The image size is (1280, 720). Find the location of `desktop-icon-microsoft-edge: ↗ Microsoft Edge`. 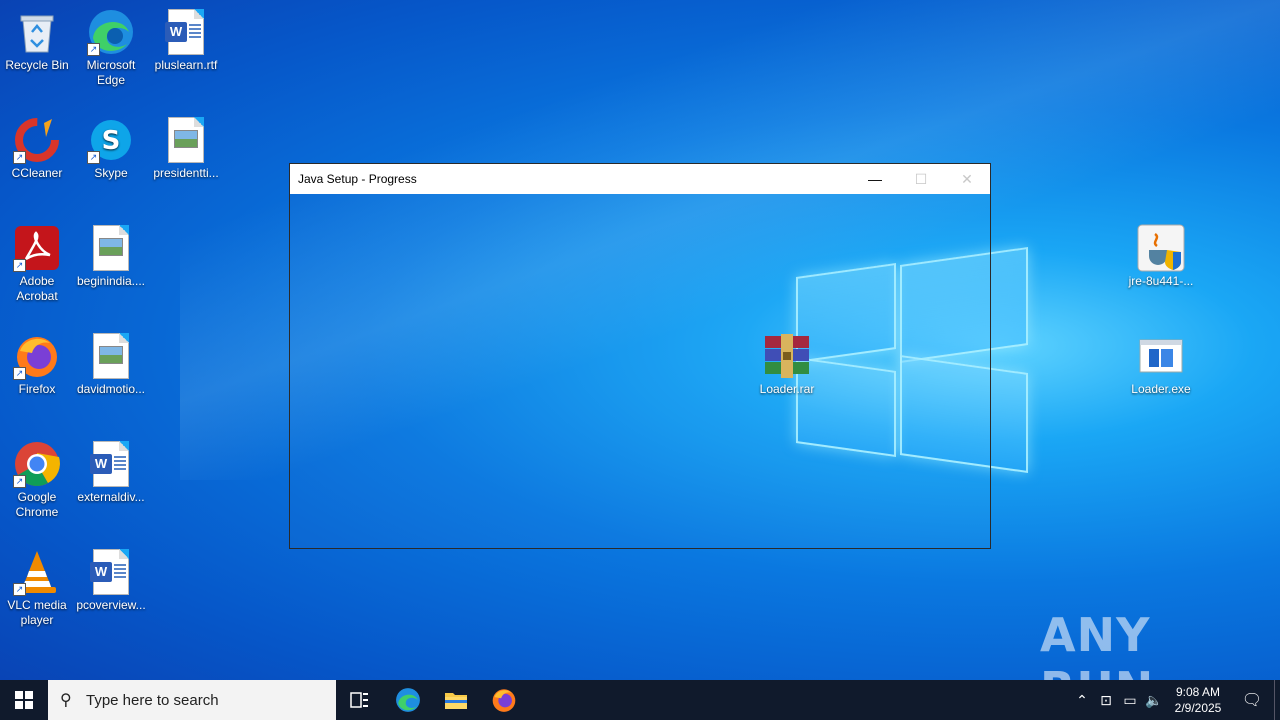

desktop-icon-microsoft-edge: ↗ Microsoft Edge is located at coordinates (111, 48).